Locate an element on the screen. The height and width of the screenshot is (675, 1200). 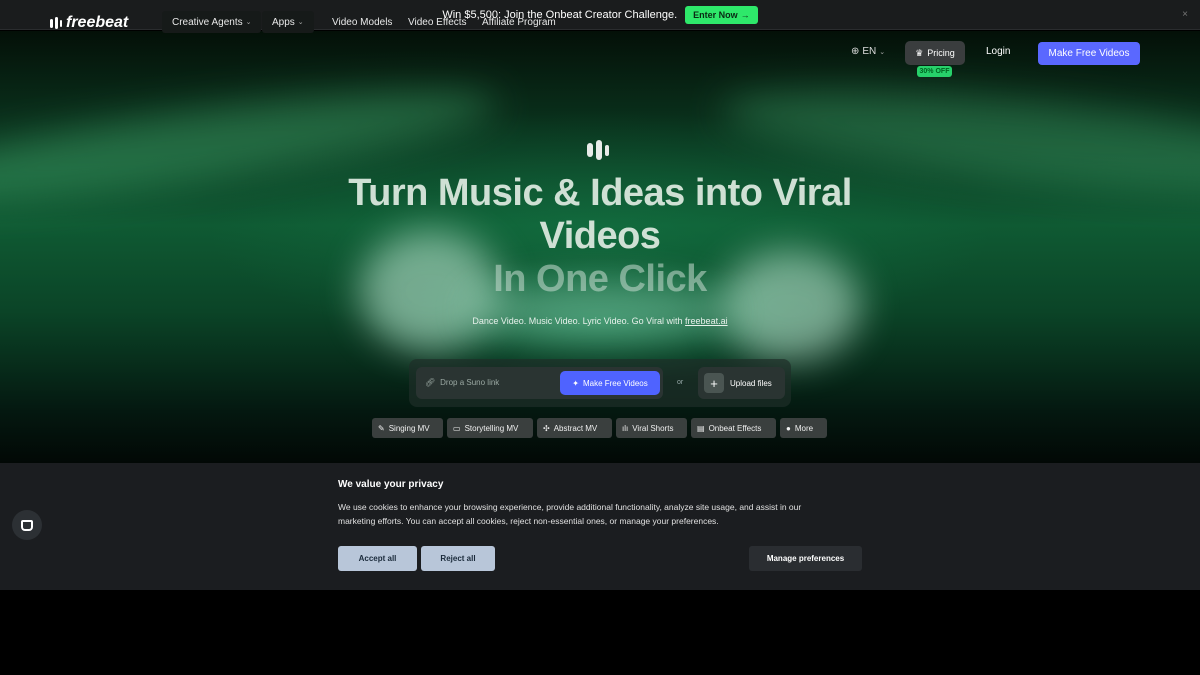
language-selector: ⊕ EN ⌄ is located at coordinates (868, 51).